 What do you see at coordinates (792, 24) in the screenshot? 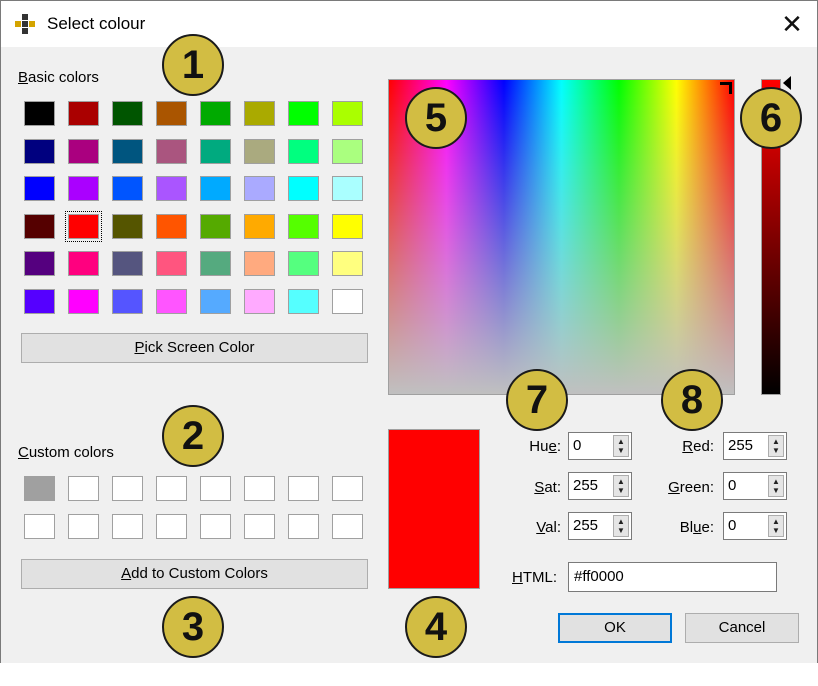
I see `close-icon: ✕` at bounding box center [792, 24].